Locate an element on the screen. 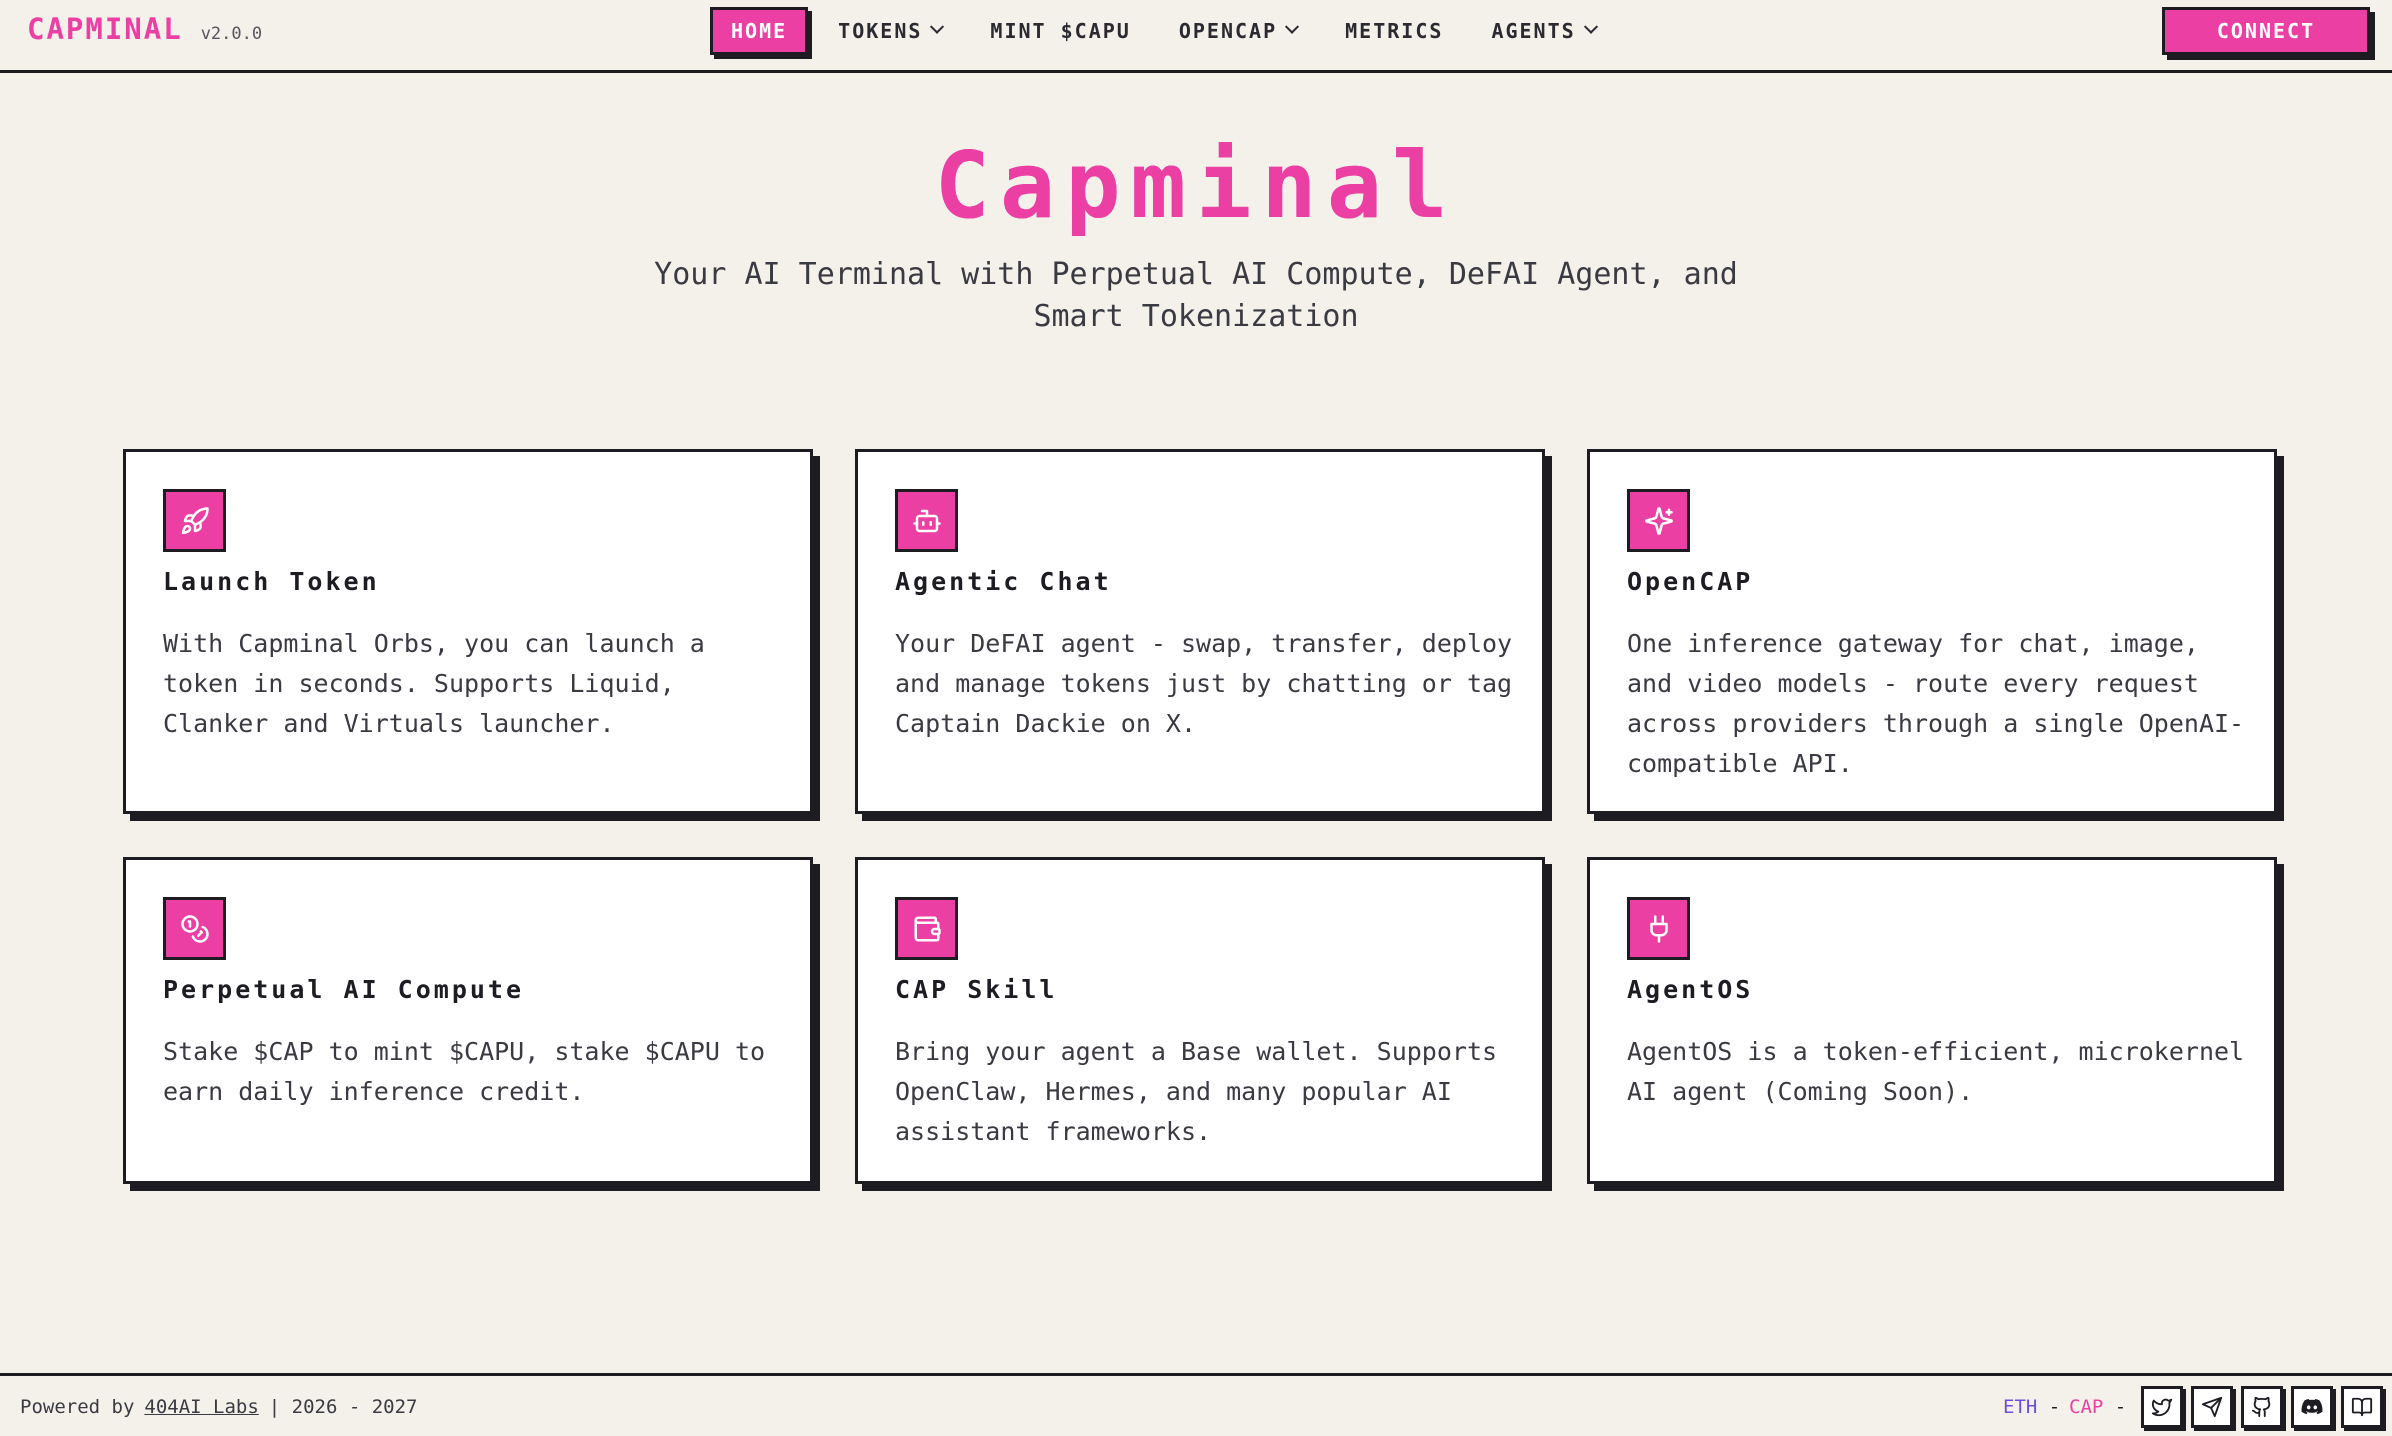  nav-tokens: TOKENS is located at coordinates (890, 31).